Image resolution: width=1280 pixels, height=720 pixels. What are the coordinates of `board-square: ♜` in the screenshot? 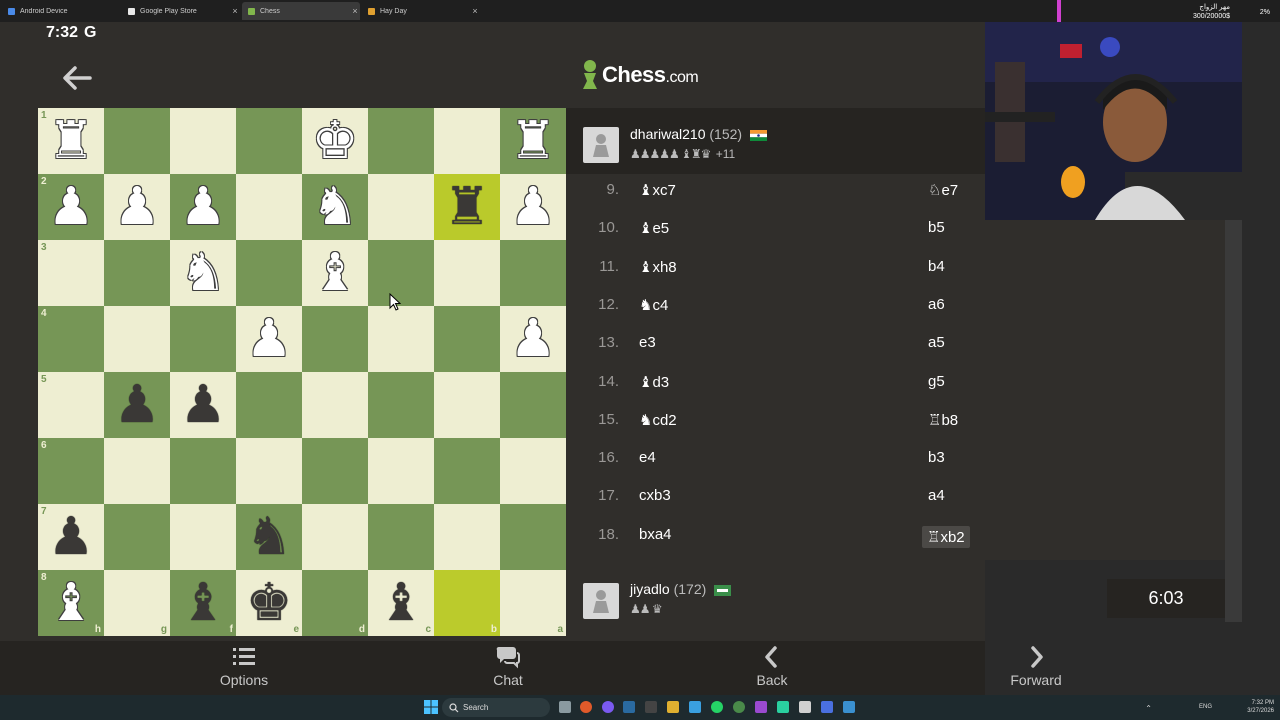 It's located at (533, 141).